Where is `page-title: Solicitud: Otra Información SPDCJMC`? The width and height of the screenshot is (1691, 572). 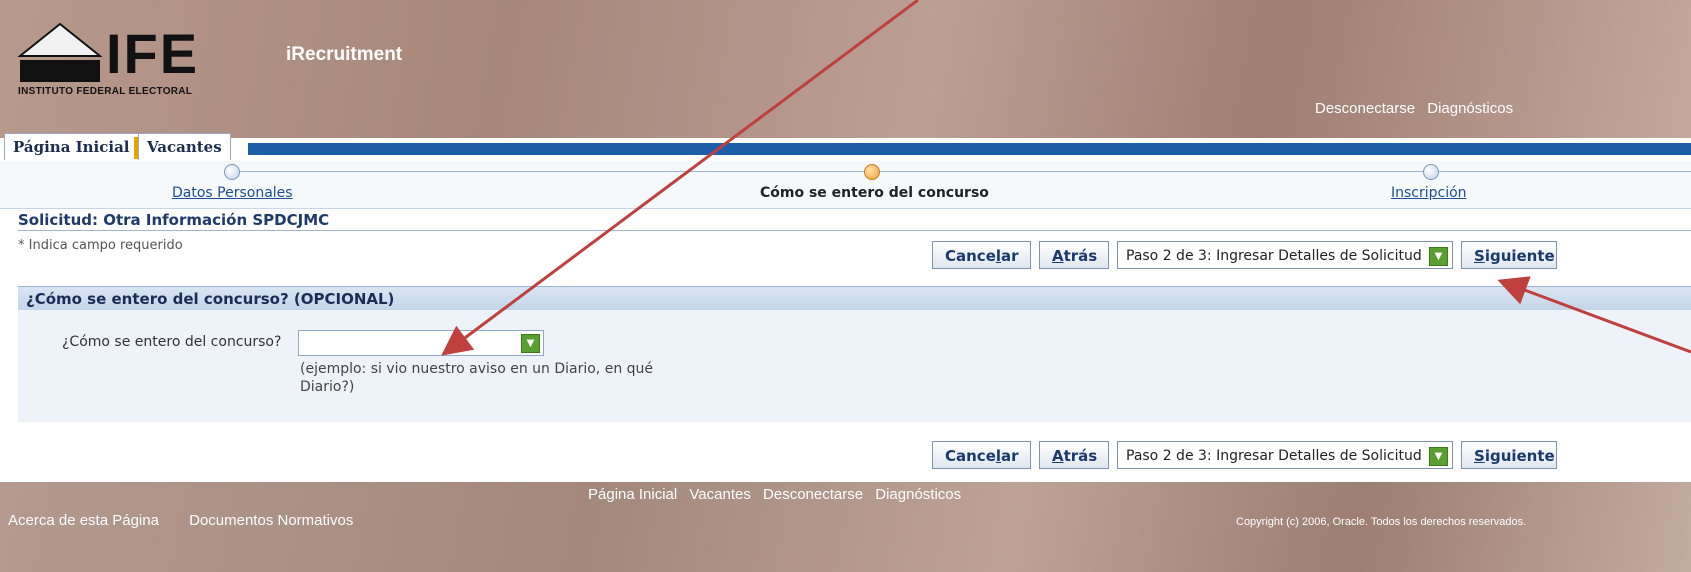
page-title: Solicitud: Otra Información SPDCJMC is located at coordinates (174, 220).